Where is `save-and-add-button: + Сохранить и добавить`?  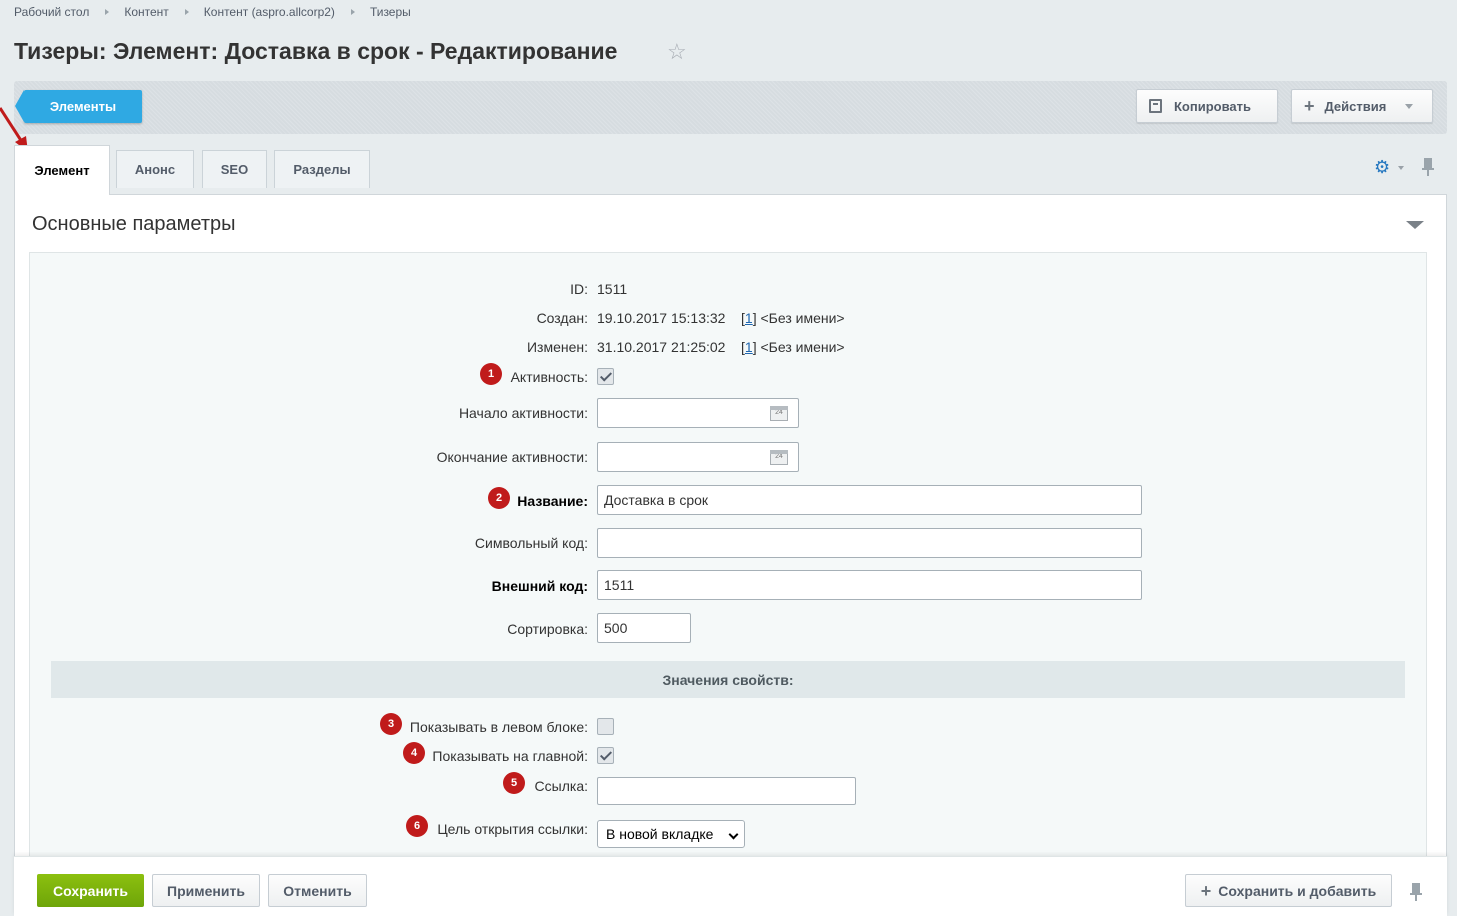
save-and-add-button: + Сохранить и добавить is located at coordinates (1288, 890).